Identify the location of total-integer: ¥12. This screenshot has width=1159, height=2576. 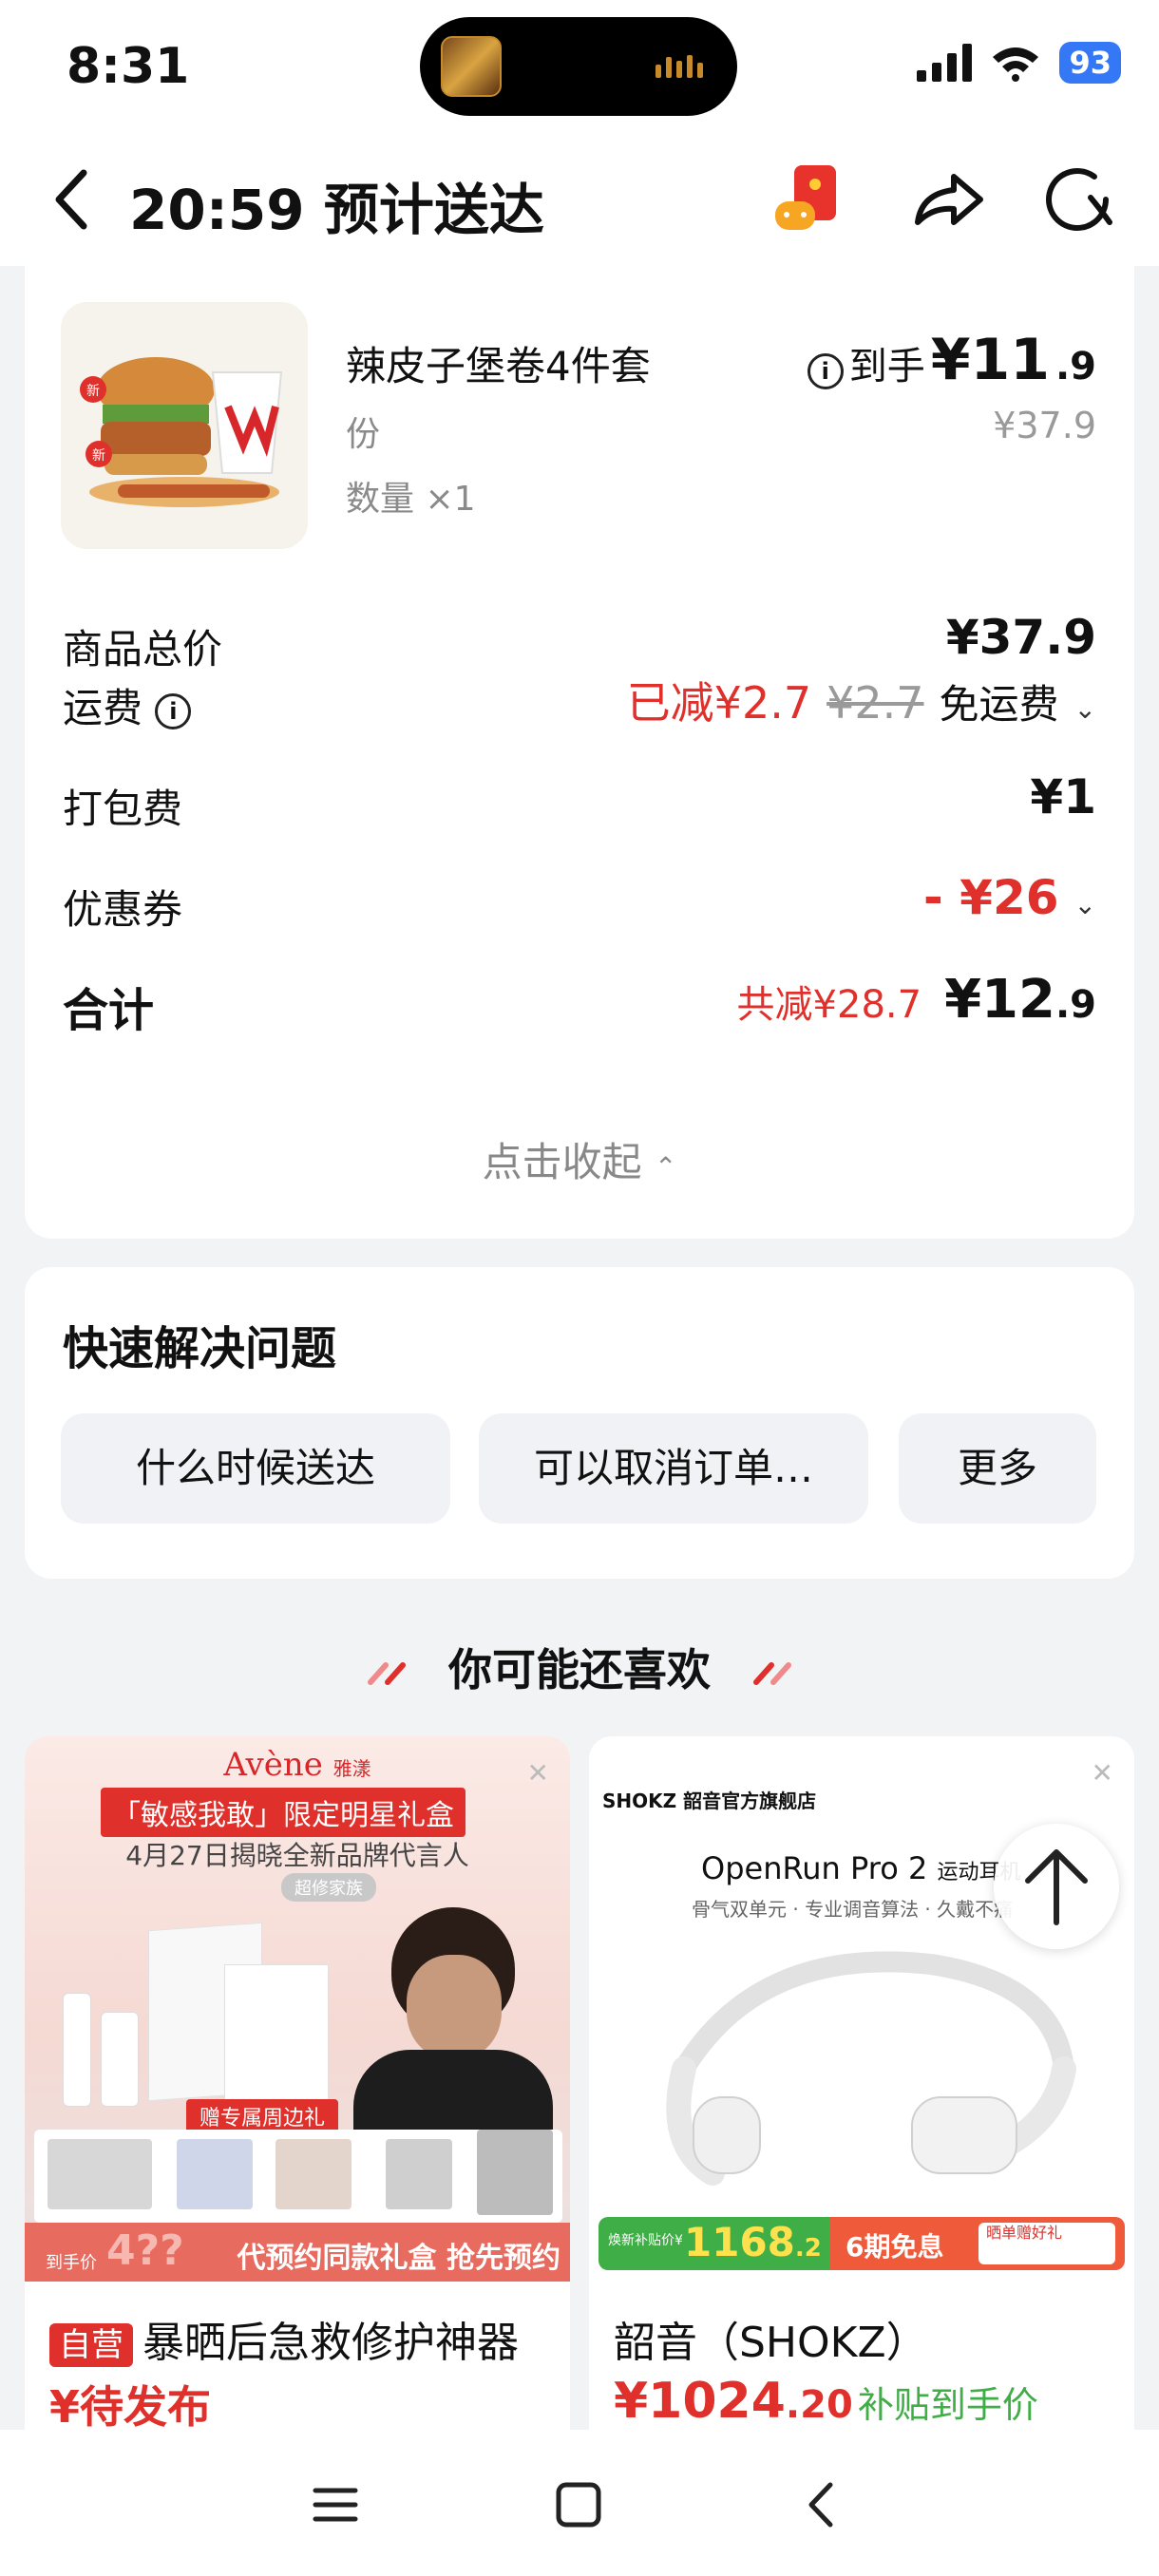
(999, 1000).